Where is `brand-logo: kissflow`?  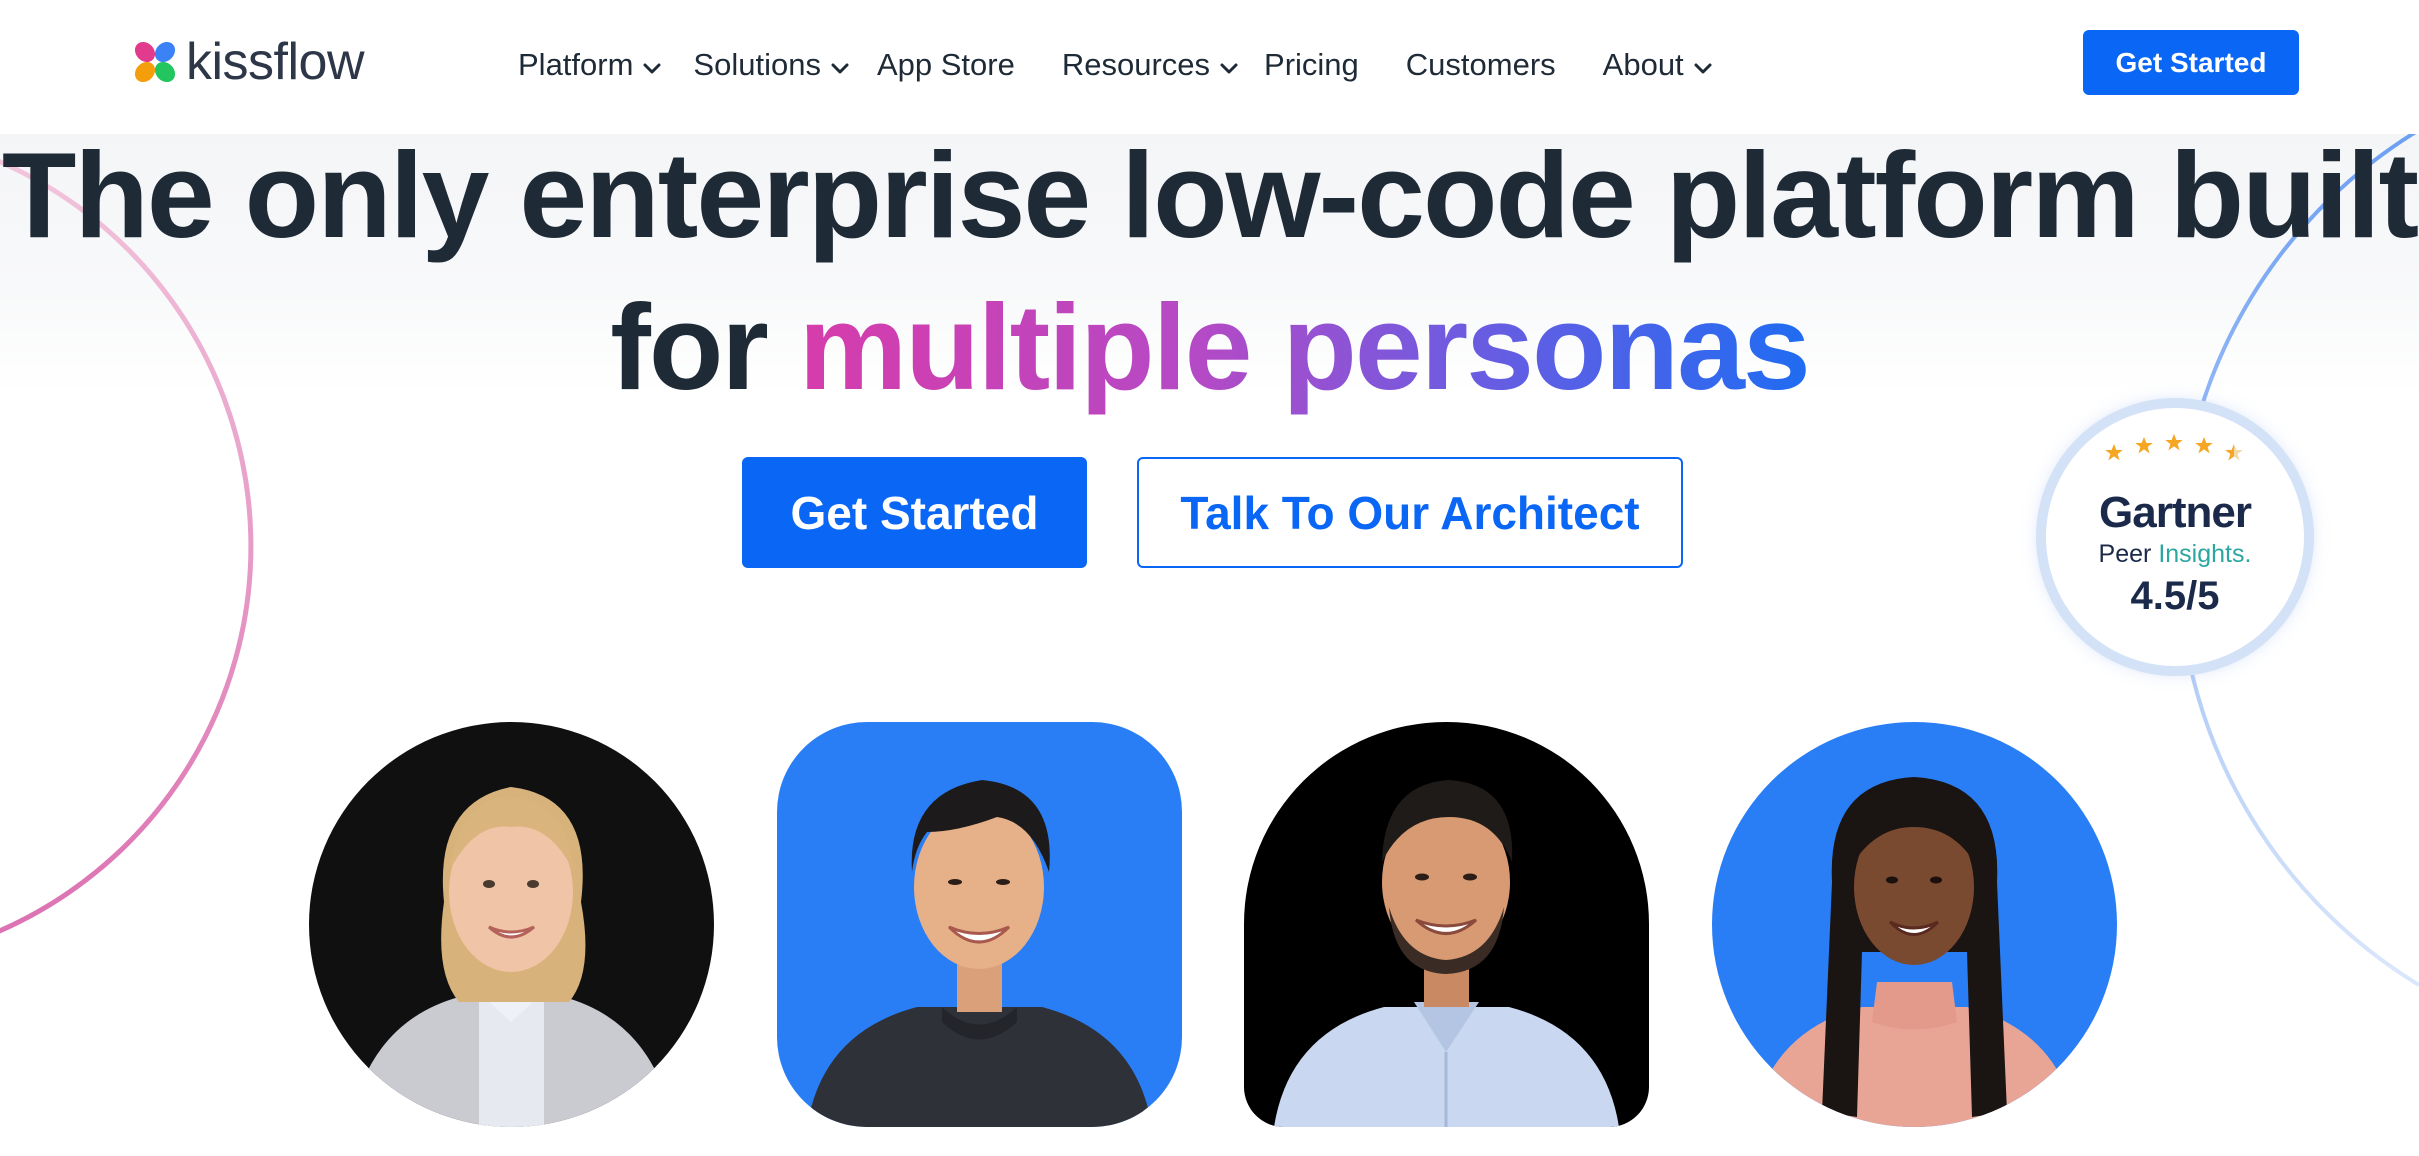 brand-logo: kissflow is located at coordinates (248, 62).